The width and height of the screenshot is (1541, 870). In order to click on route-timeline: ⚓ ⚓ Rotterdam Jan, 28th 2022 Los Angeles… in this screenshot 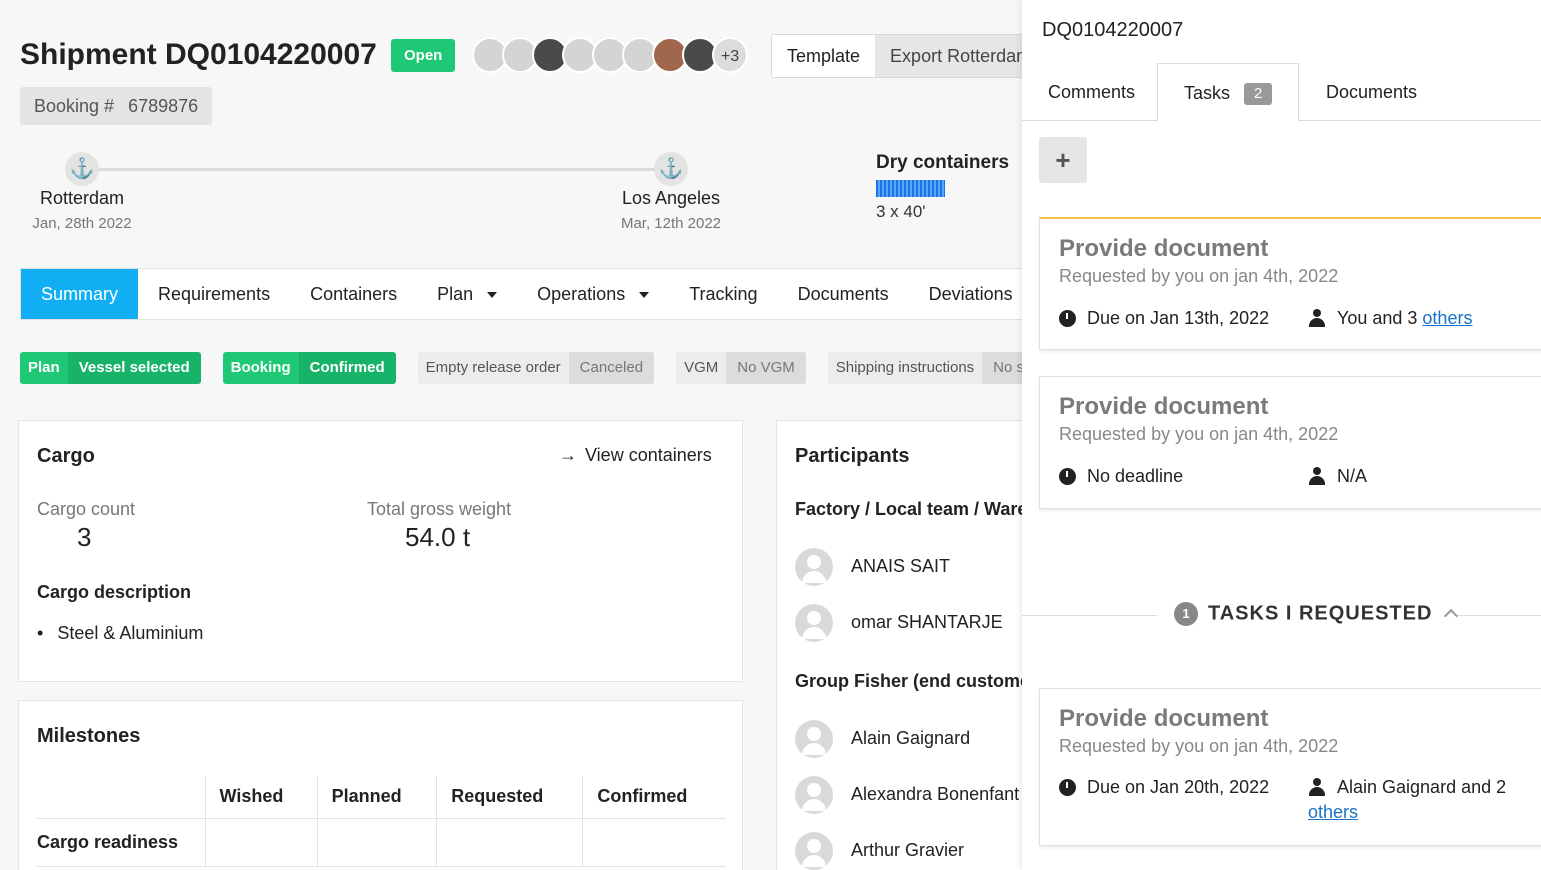, I will do `click(380, 195)`.